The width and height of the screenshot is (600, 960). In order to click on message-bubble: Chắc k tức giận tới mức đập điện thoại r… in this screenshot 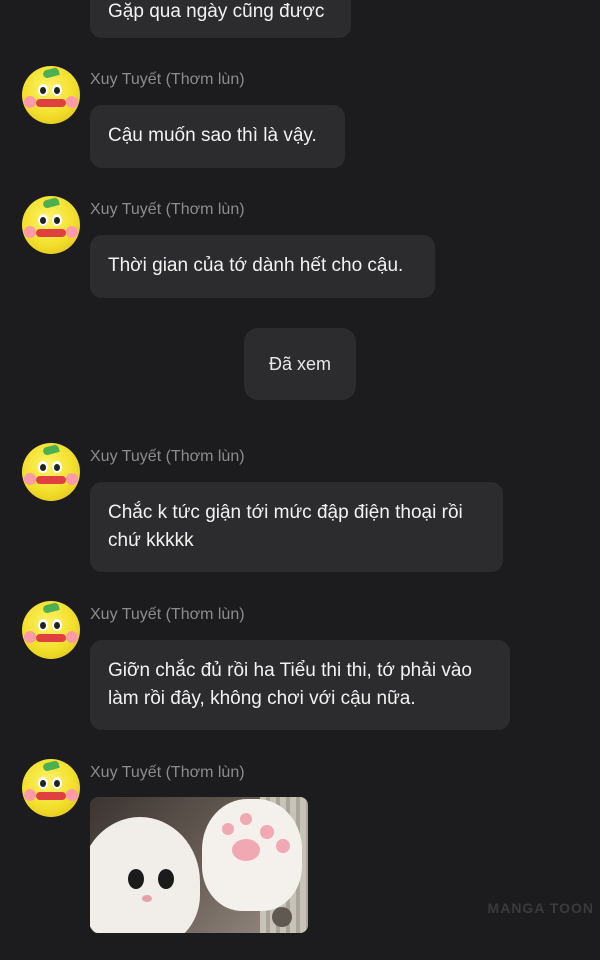, I will do `click(296, 527)`.